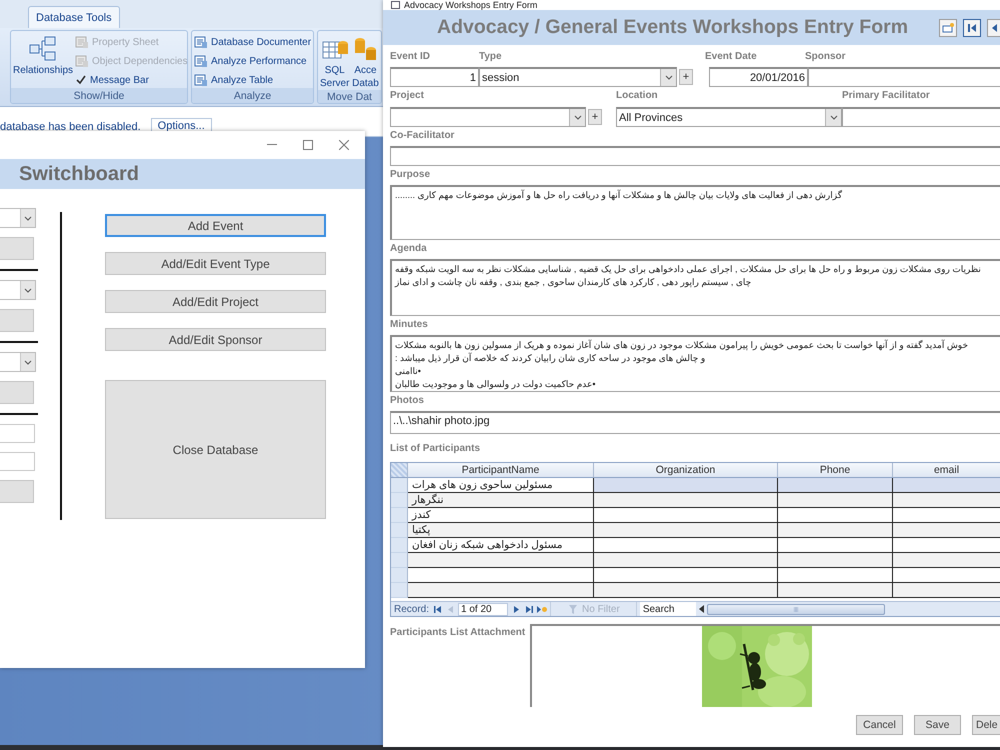 The image size is (1000, 750). Describe the element at coordinates (673, 27) in the screenshot. I see `form-title: Advocacy / General Events Workshops Entry Form` at that location.